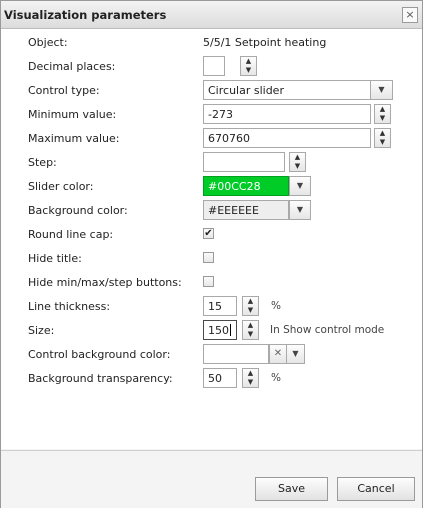 This screenshot has width=423, height=508. Describe the element at coordinates (287, 138) in the screenshot. I see `maximum-value-input: 670760` at that location.